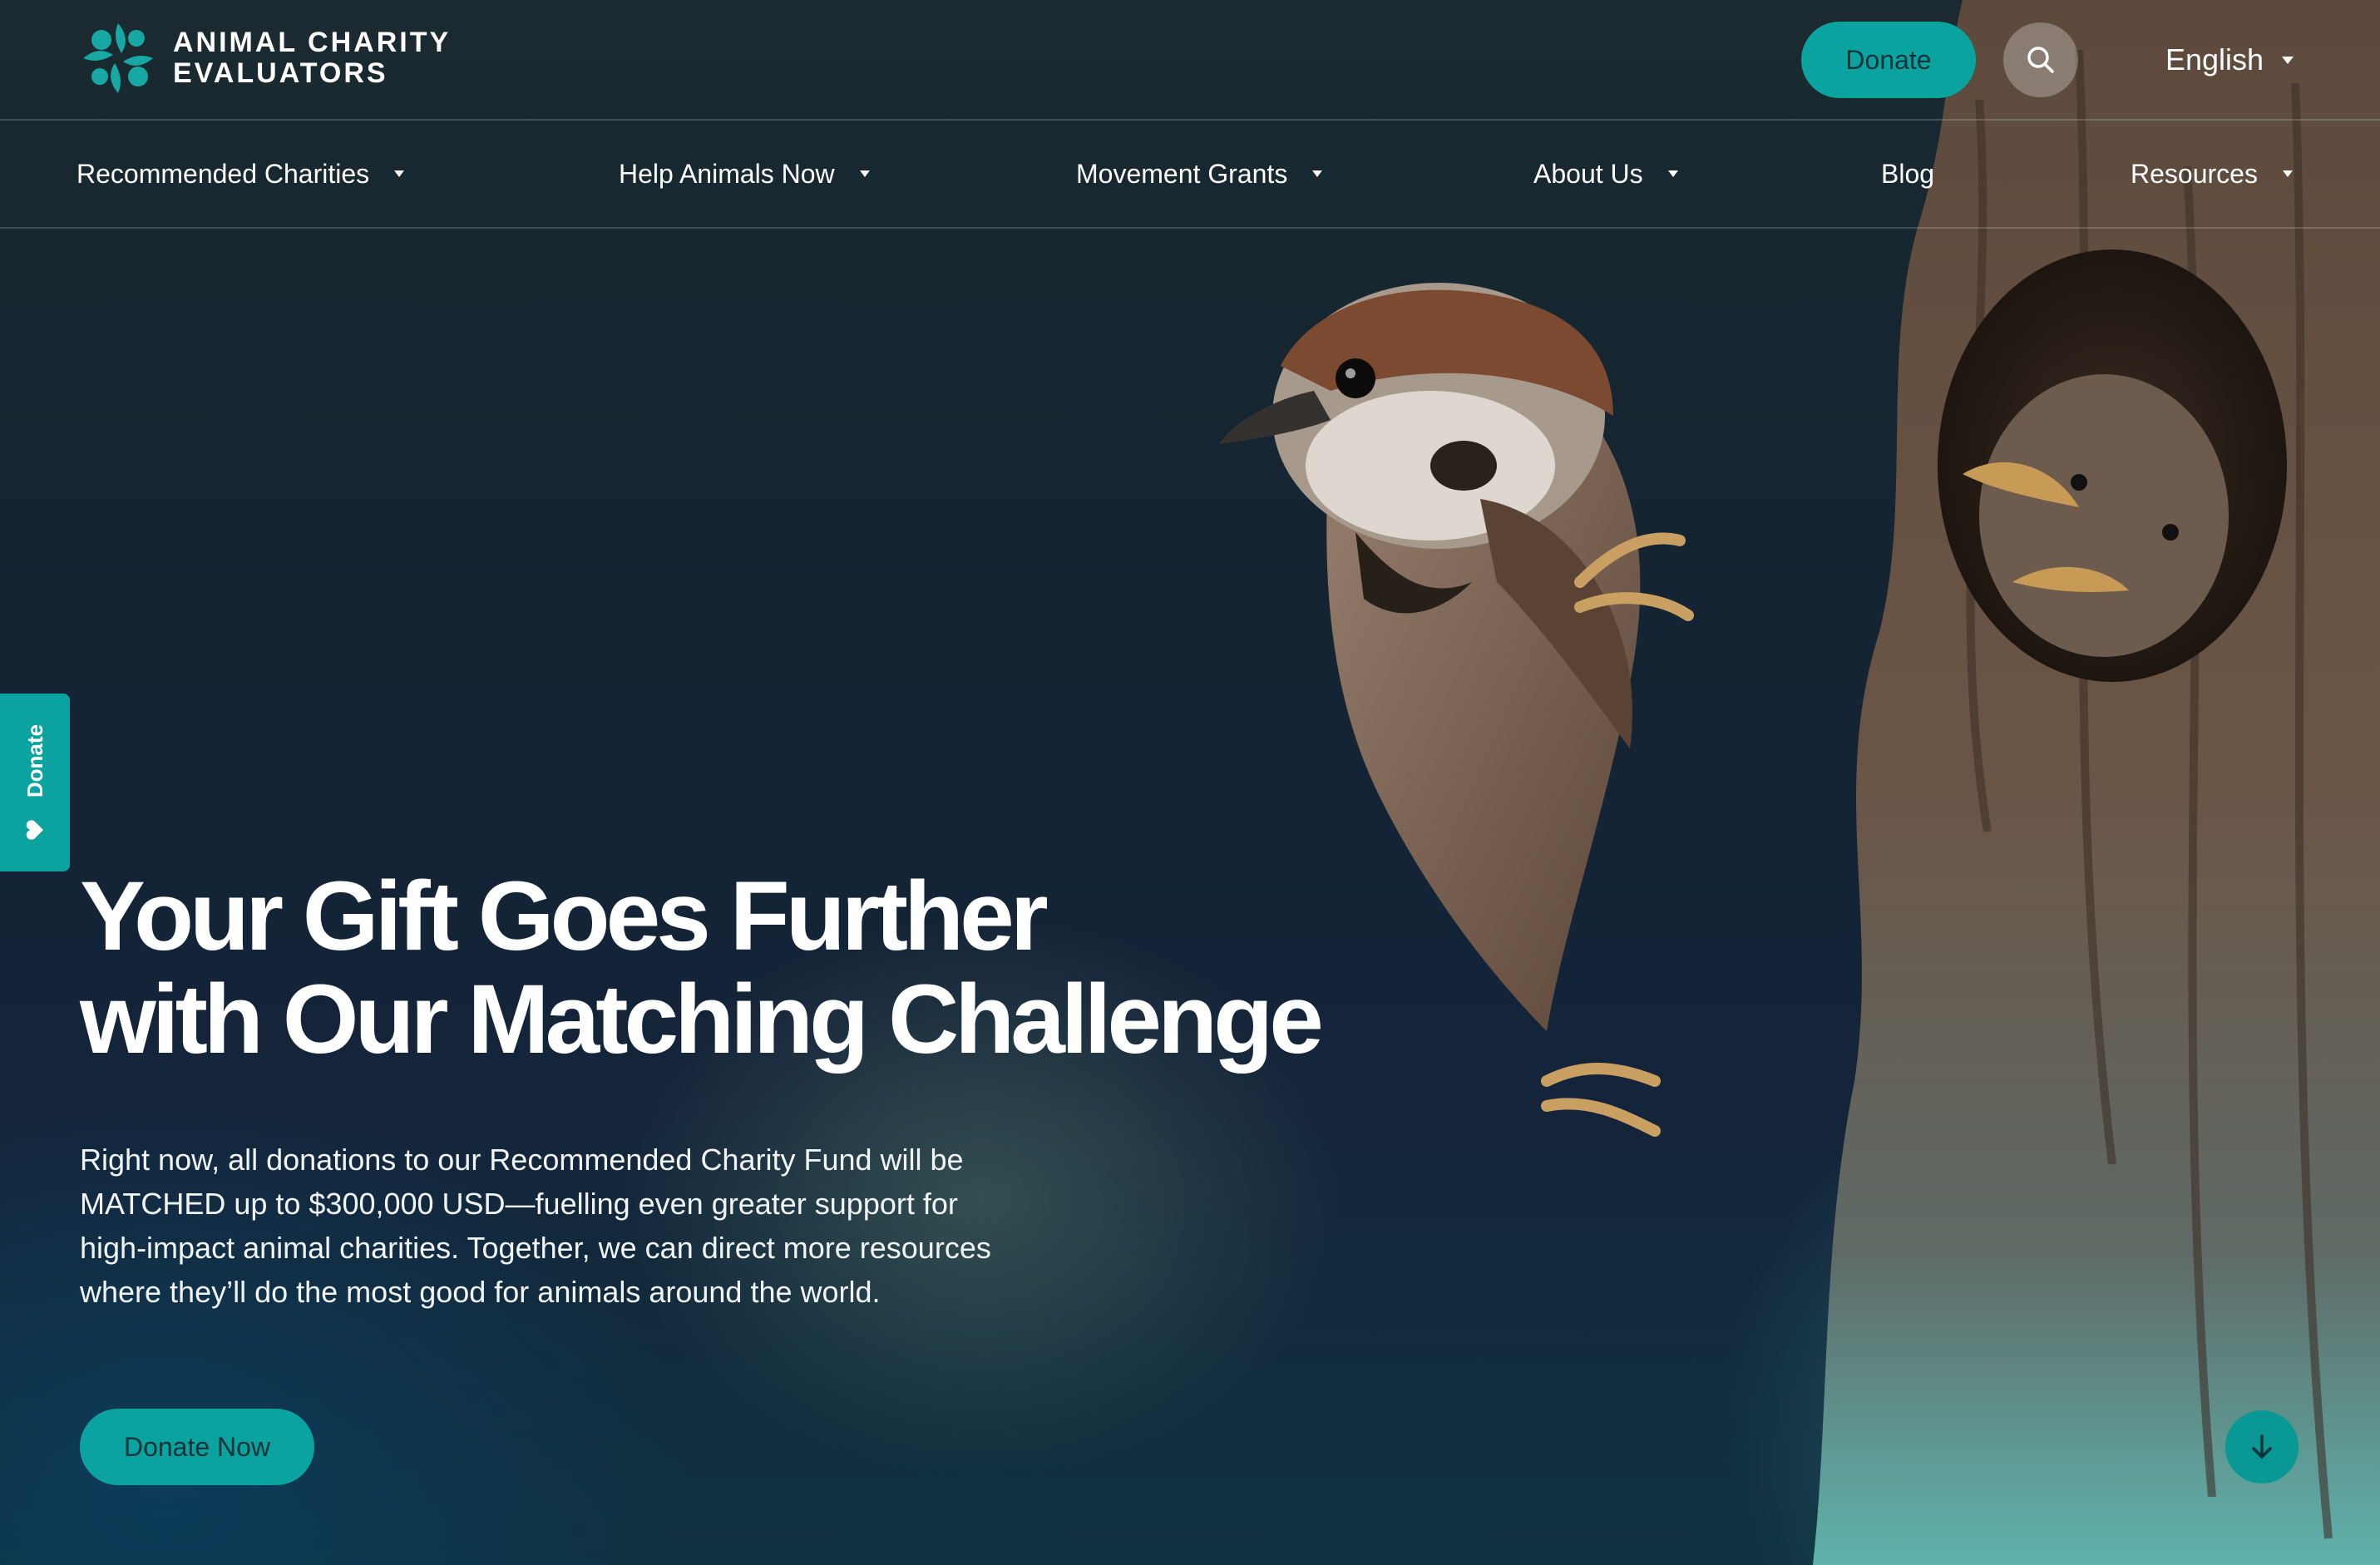 The width and height of the screenshot is (2380, 1565). I want to click on hero-headline-line1: Your Gift Goes Further, so click(564, 916).